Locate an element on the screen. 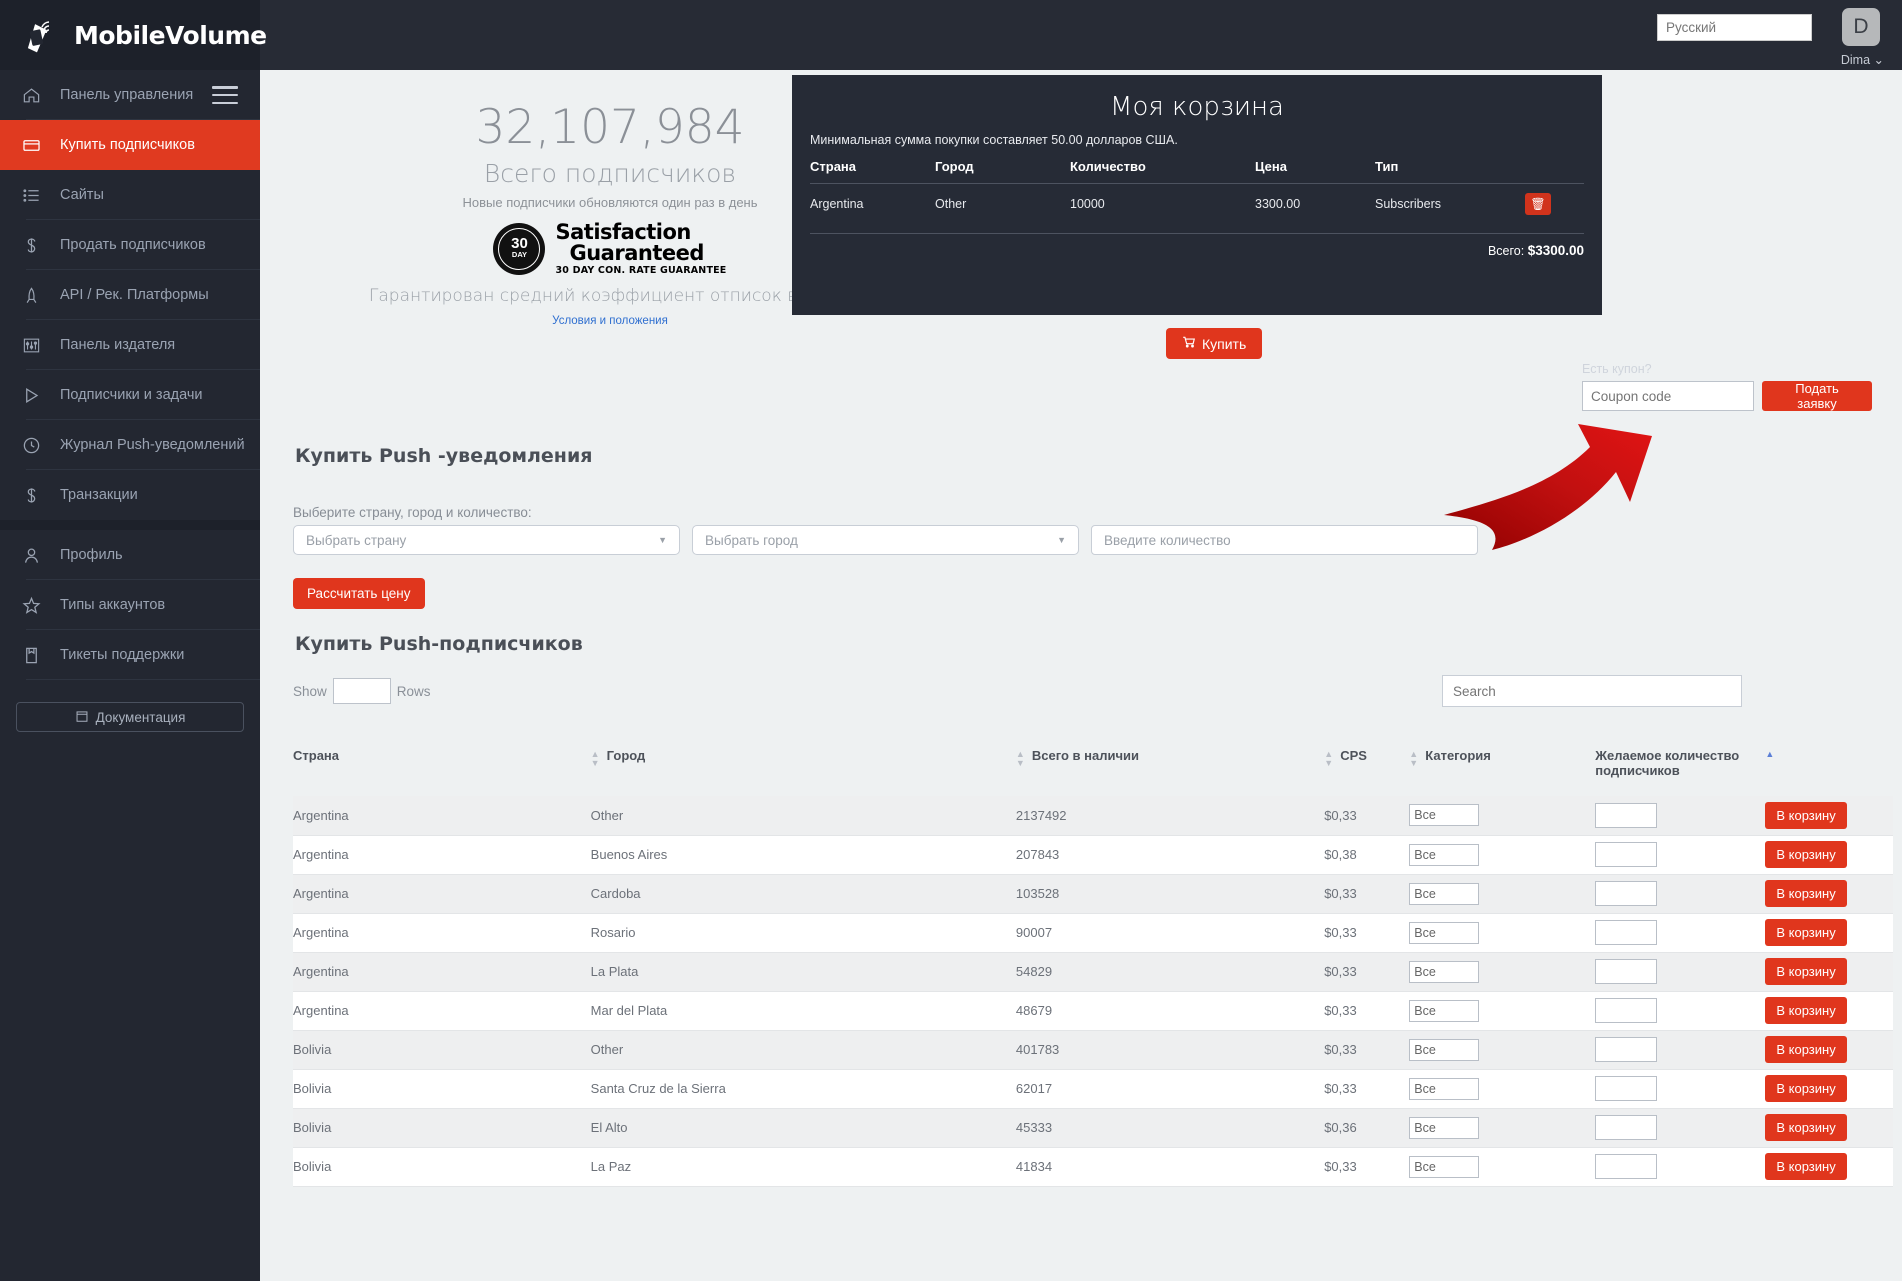  documentation-button: Документация is located at coordinates (130, 717).